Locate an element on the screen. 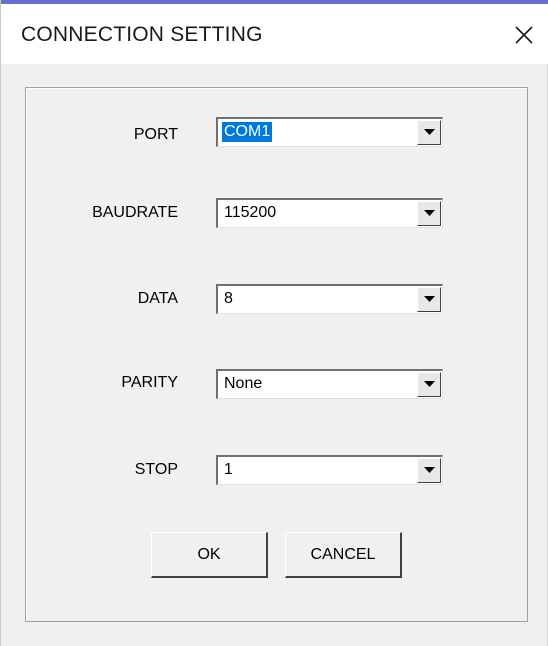 This screenshot has width=548, height=646. dialog-title: CONNECTION SETTING is located at coordinates (142, 34).